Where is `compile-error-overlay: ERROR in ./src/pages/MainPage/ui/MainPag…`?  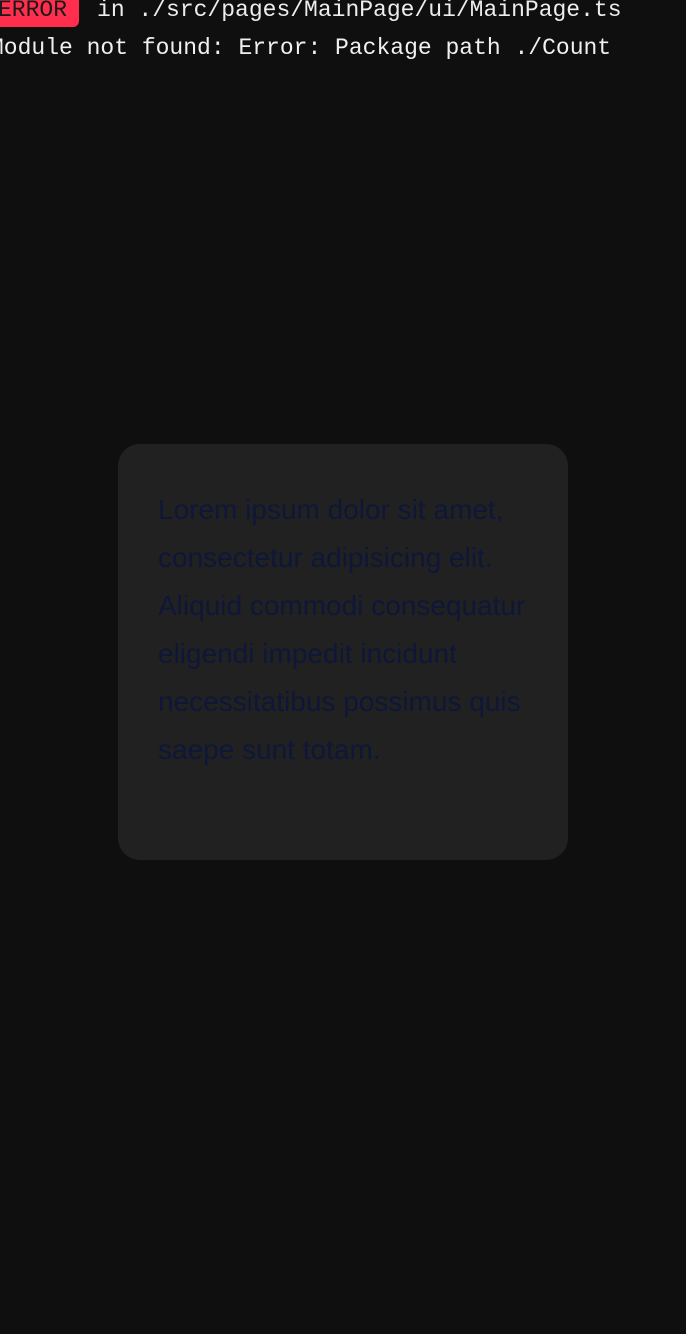
compile-error-overlay: ERROR in ./src/pages/MainPage/ui/MainPag… is located at coordinates (343, 32).